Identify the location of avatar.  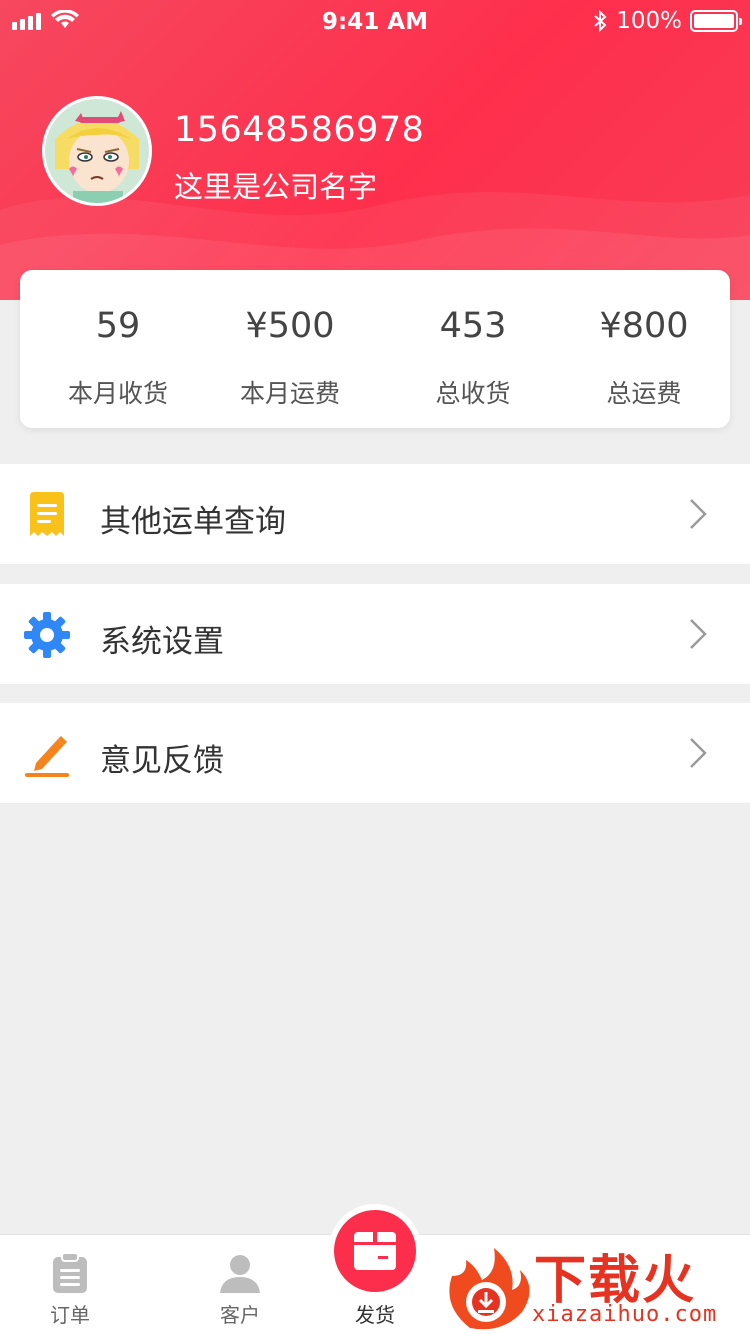
(97, 151).